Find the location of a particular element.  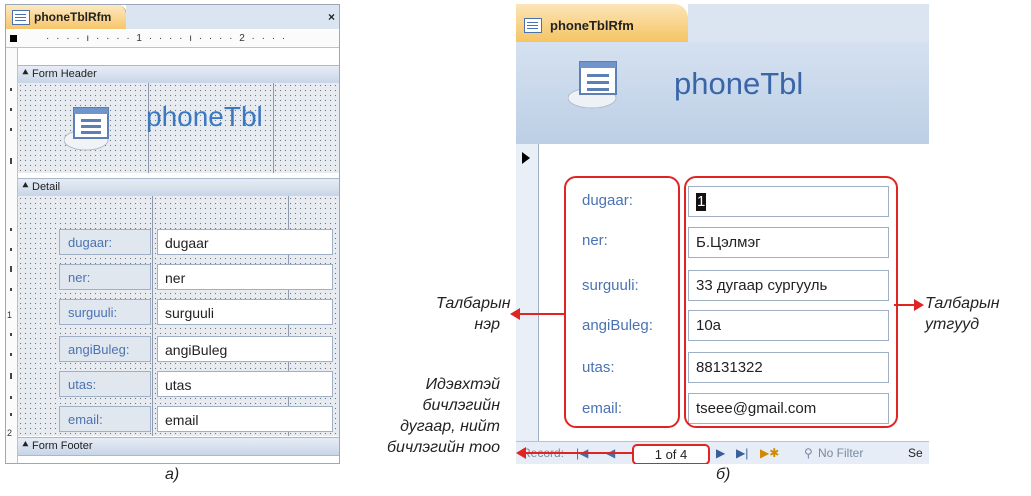

ruler-number-2: 2 is located at coordinates (10, 433).